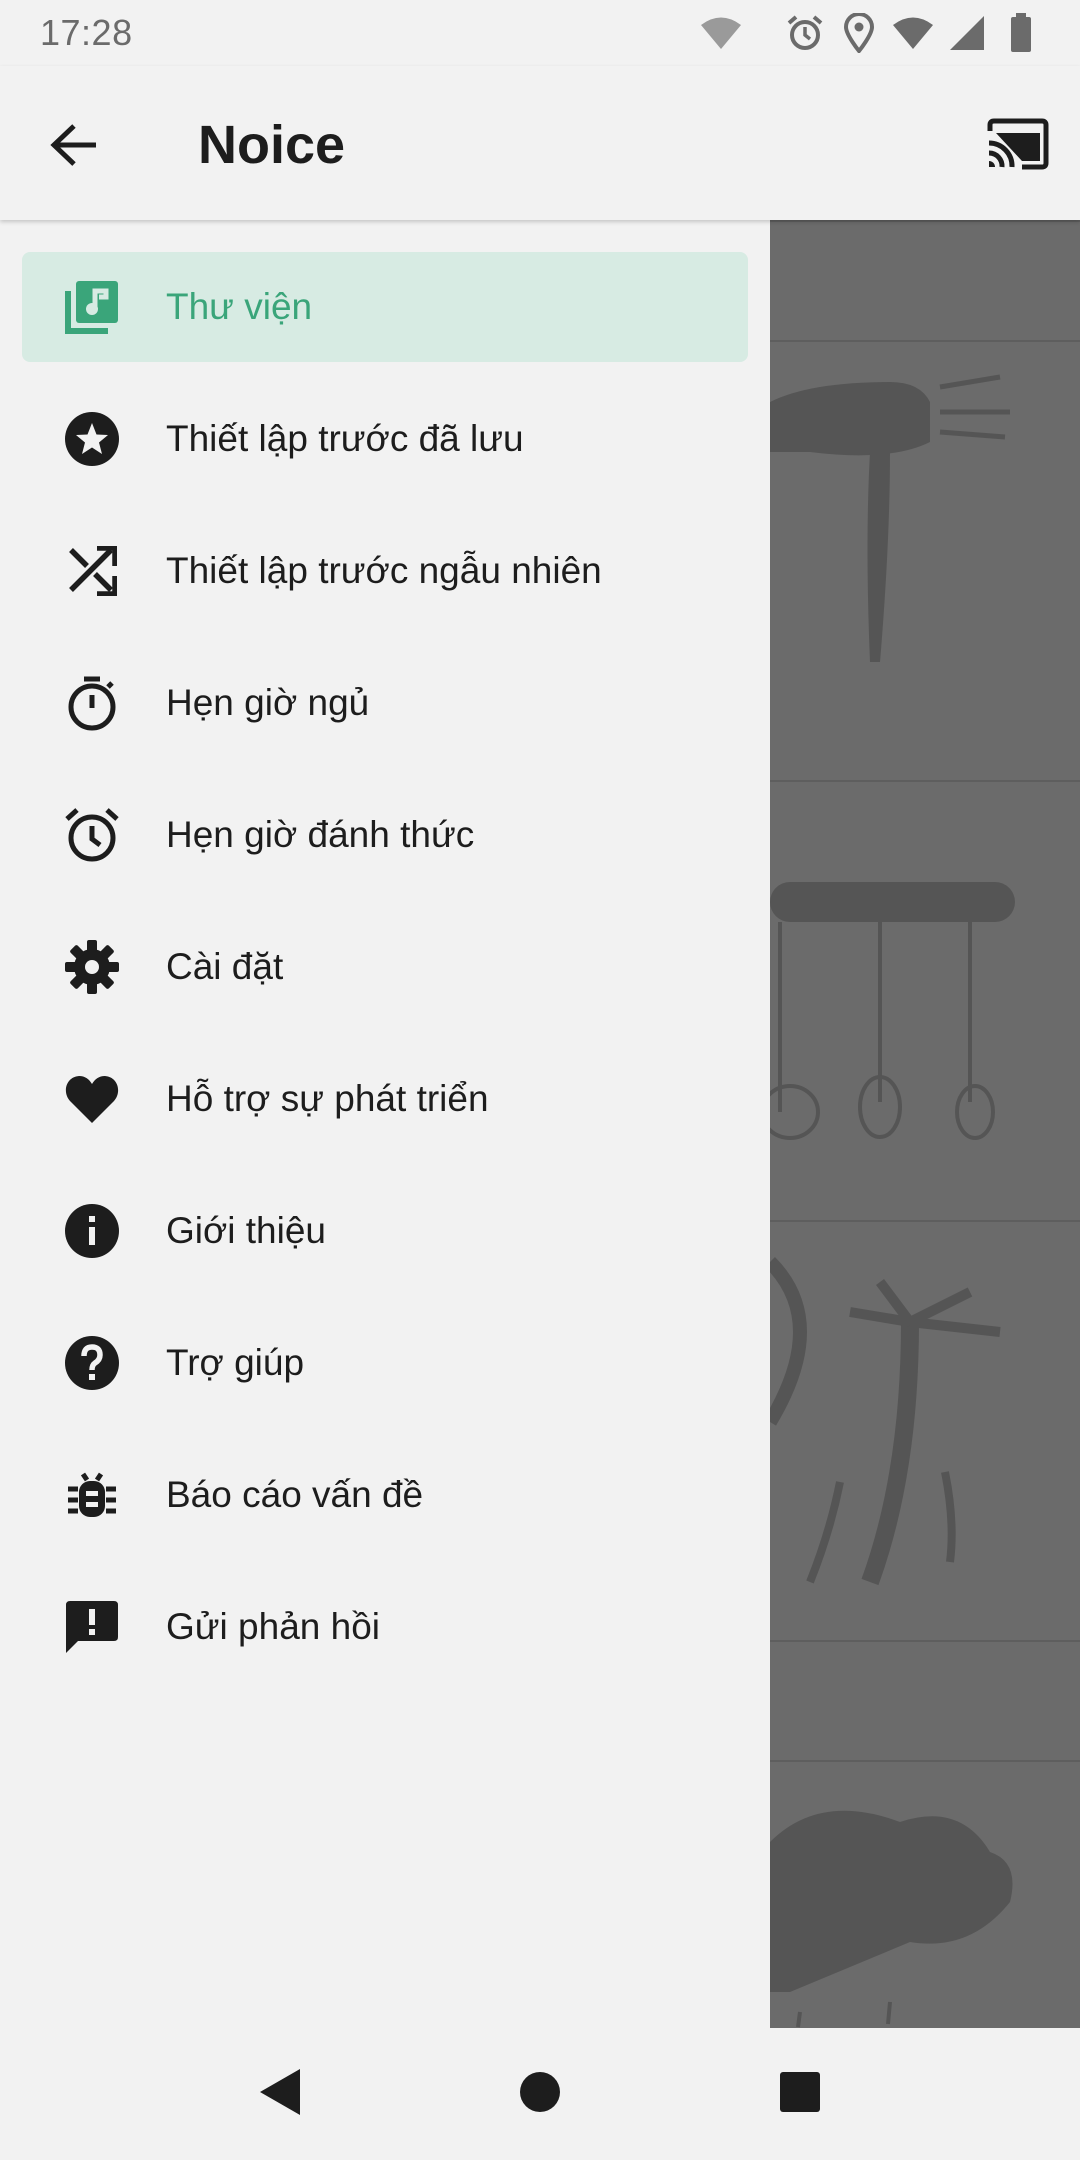  I want to click on cast-button, so click(1018, 146).